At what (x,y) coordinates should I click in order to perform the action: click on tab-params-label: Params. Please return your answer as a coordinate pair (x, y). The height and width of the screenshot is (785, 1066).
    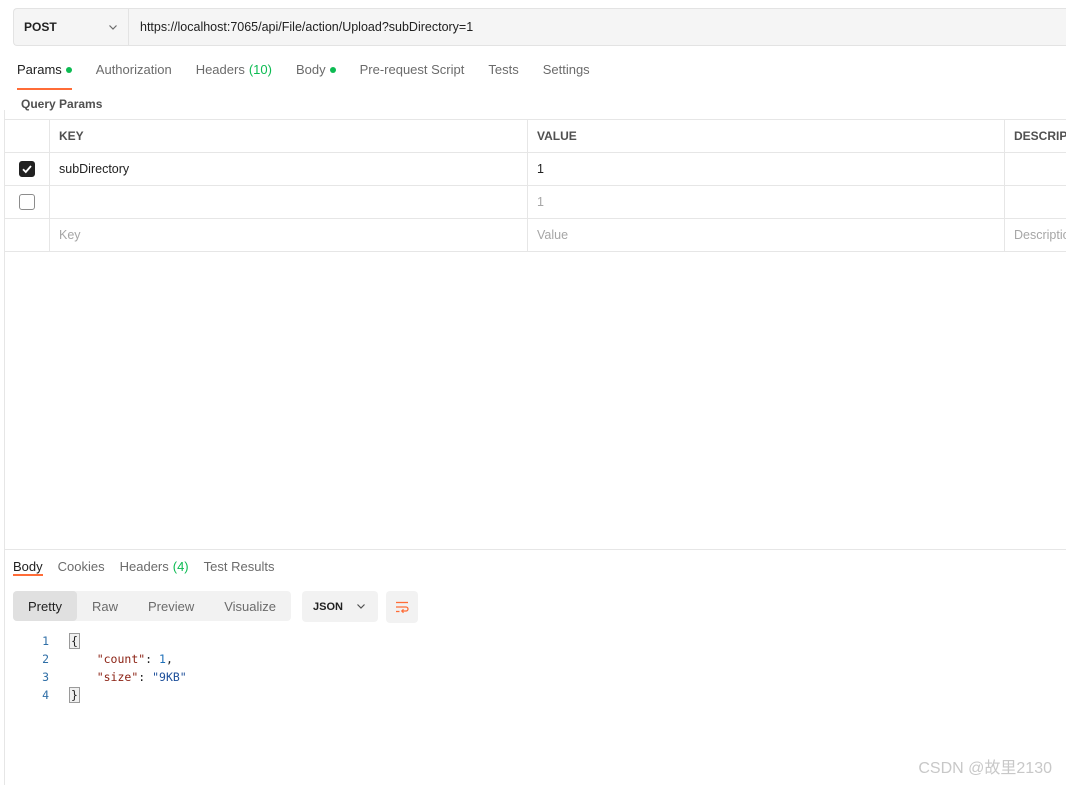
    Looking at the image, I should click on (39, 69).